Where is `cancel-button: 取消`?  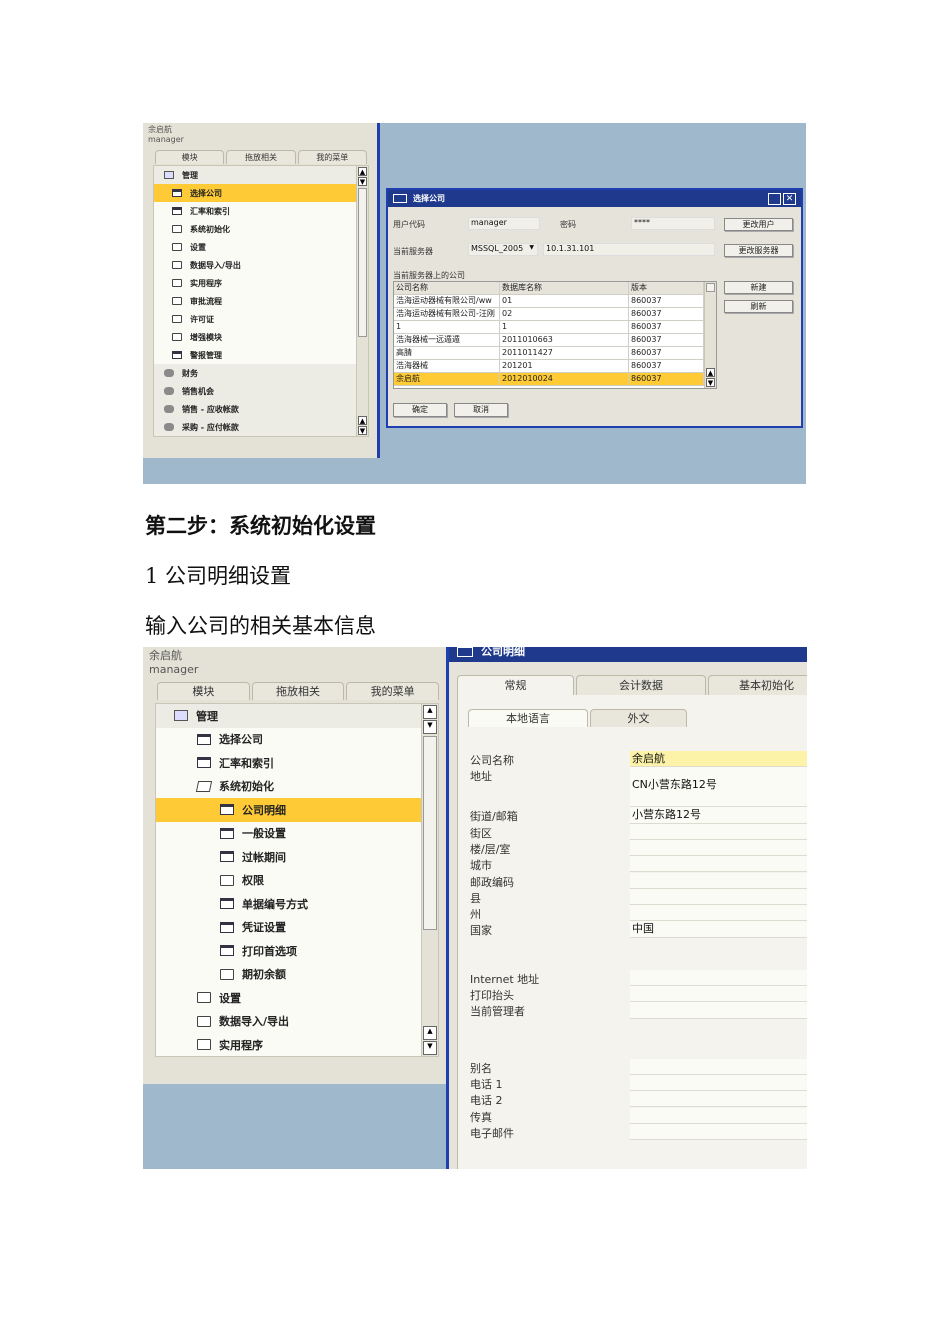 cancel-button: 取消 is located at coordinates (481, 410).